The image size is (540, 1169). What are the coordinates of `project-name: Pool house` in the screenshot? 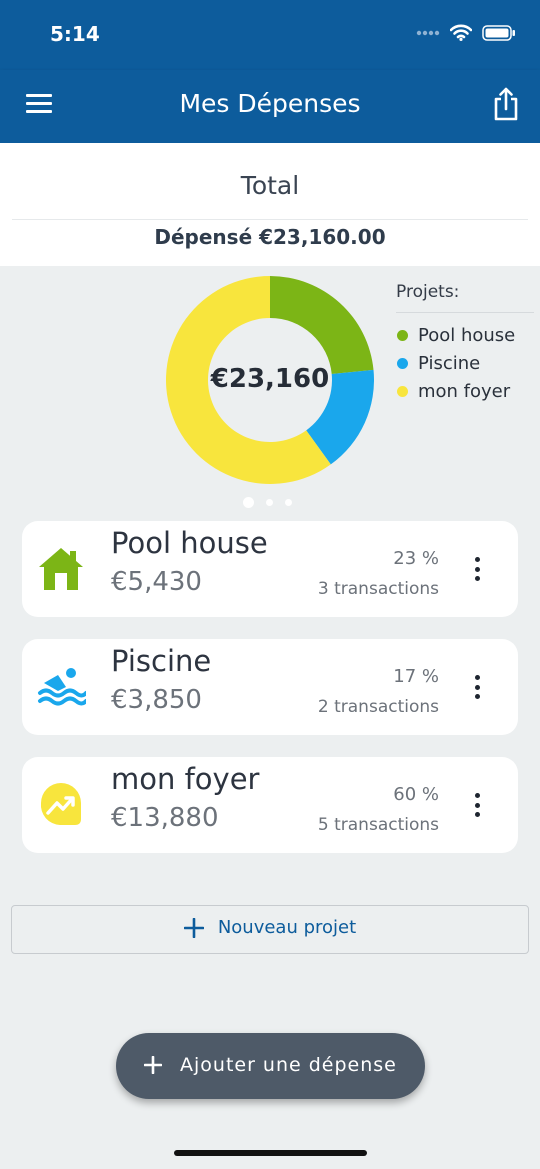 It's located at (189, 543).